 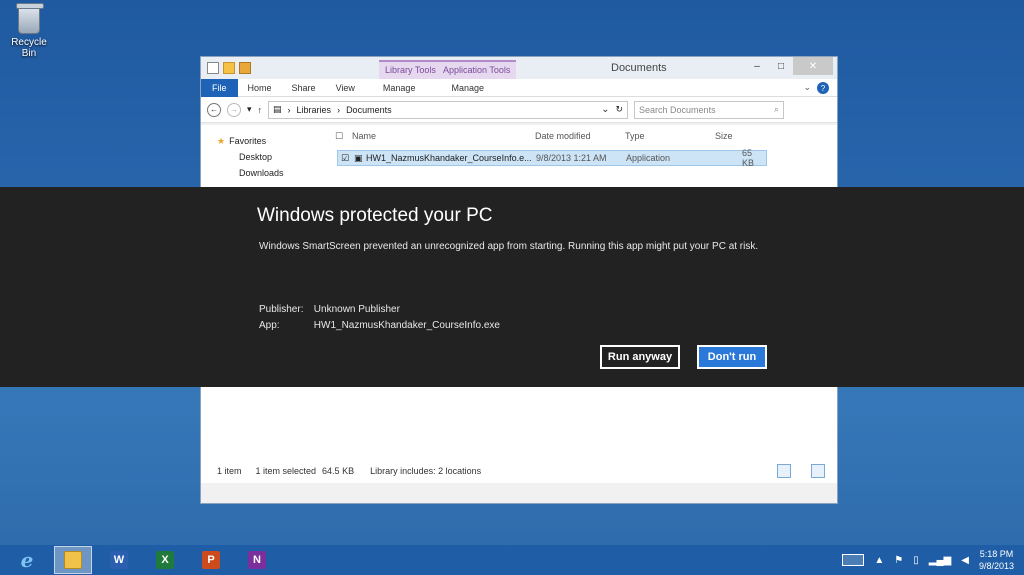 What do you see at coordinates (818, 471) in the screenshot?
I see `large-icons-view-icon` at bounding box center [818, 471].